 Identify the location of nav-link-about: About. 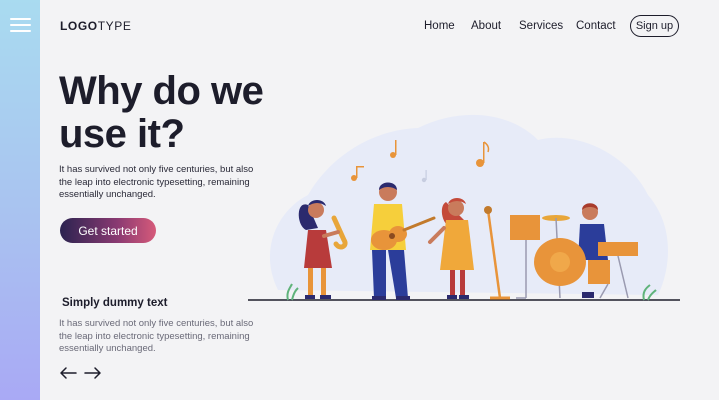
(486, 26).